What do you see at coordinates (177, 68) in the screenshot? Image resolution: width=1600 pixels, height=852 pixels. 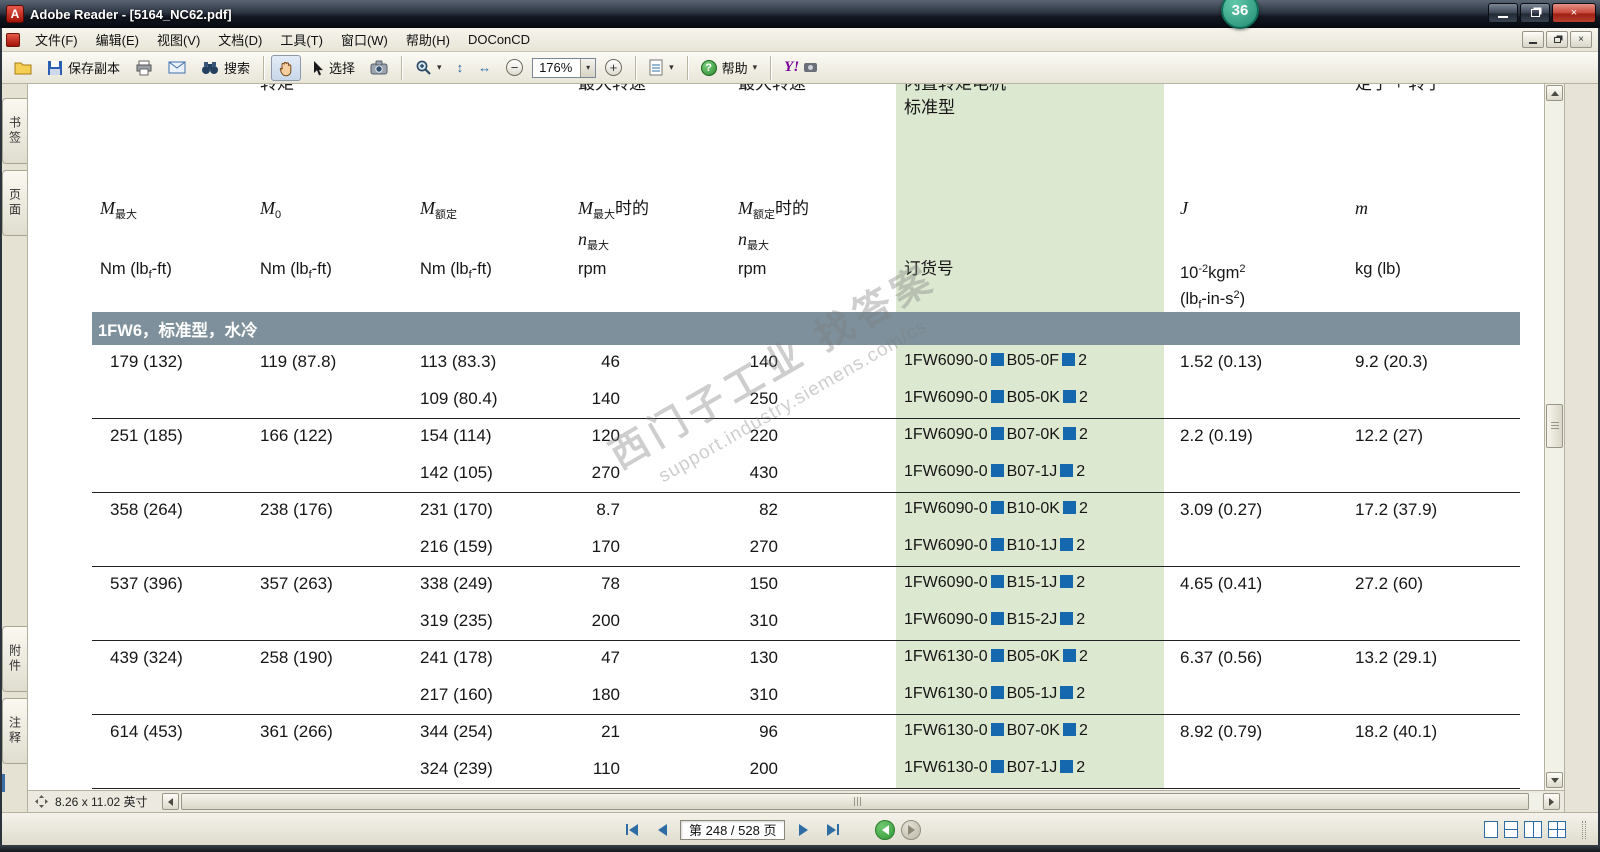 I see `email-button` at bounding box center [177, 68].